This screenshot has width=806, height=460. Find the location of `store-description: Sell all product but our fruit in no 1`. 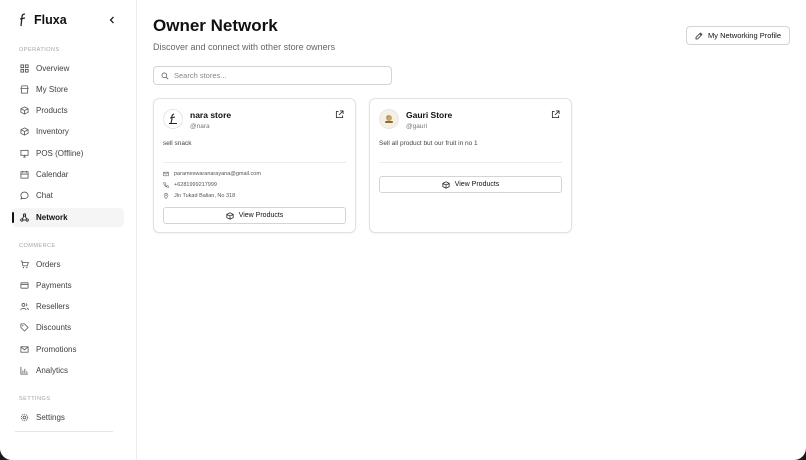

store-description: Sell all product but our fruit in no 1 is located at coordinates (428, 143).